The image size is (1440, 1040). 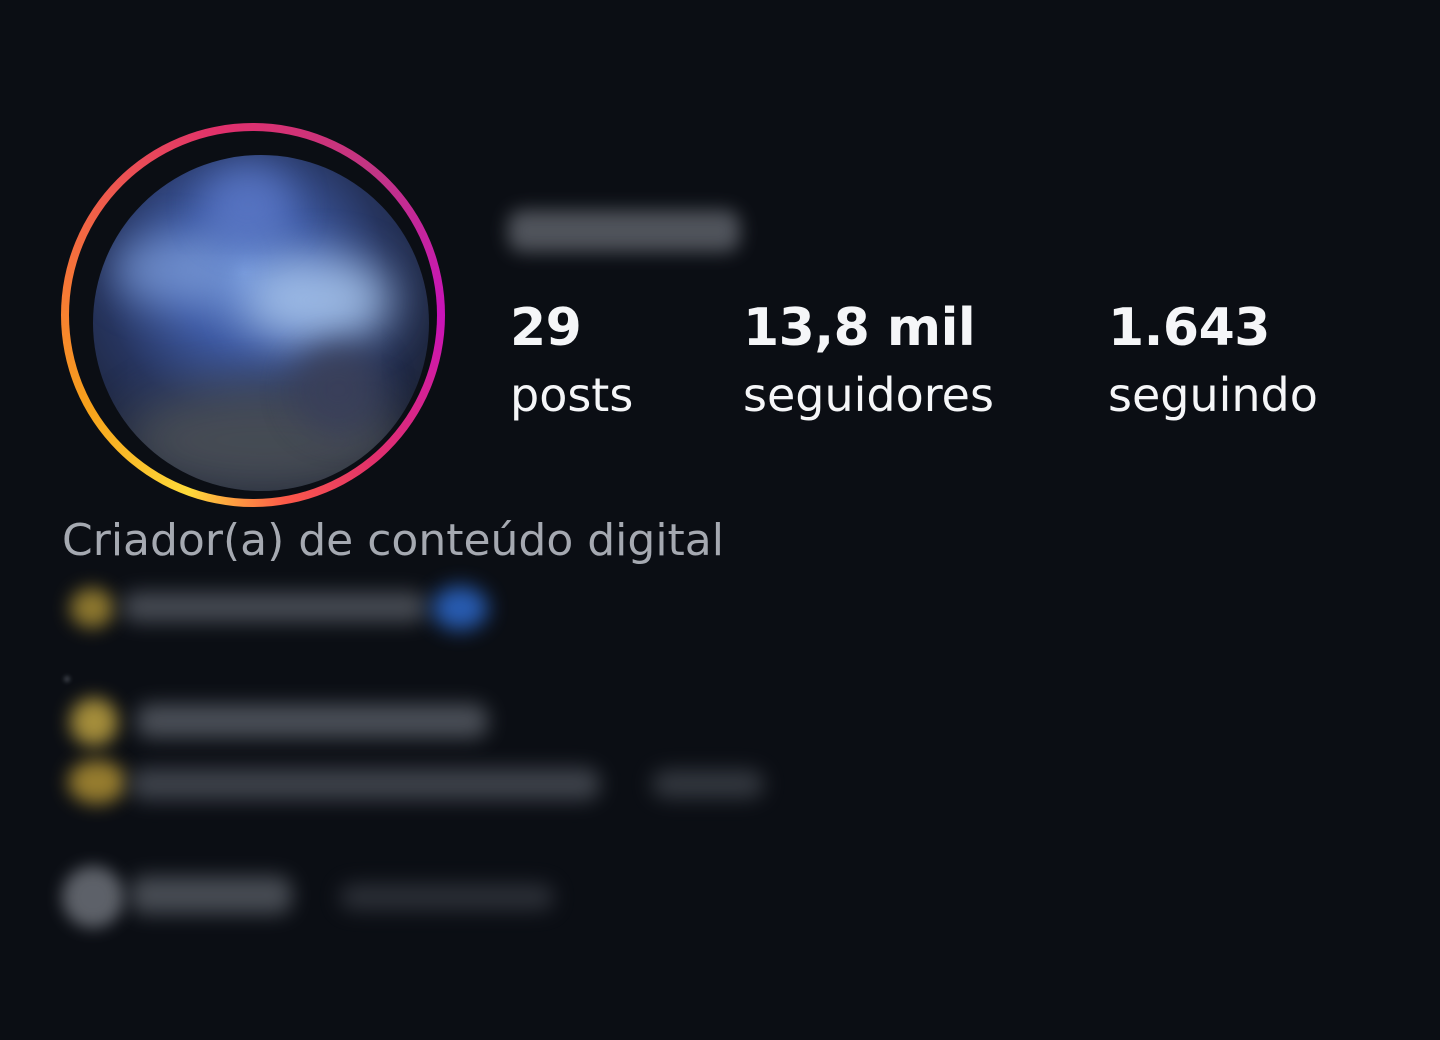 I want to click on bio-more-link-redacted, so click(x=708, y=784).